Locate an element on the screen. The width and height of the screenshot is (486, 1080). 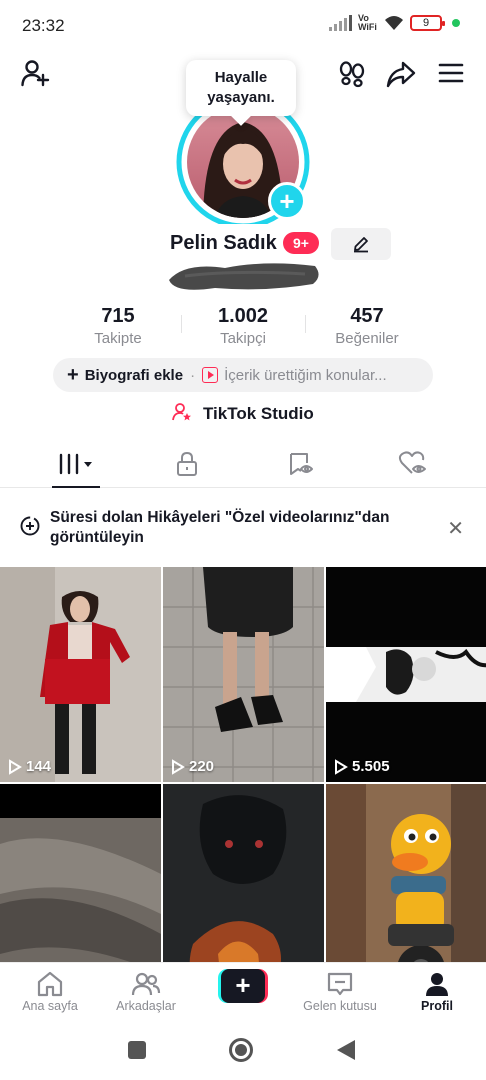
lock-icon is located at coordinates (186, 463).